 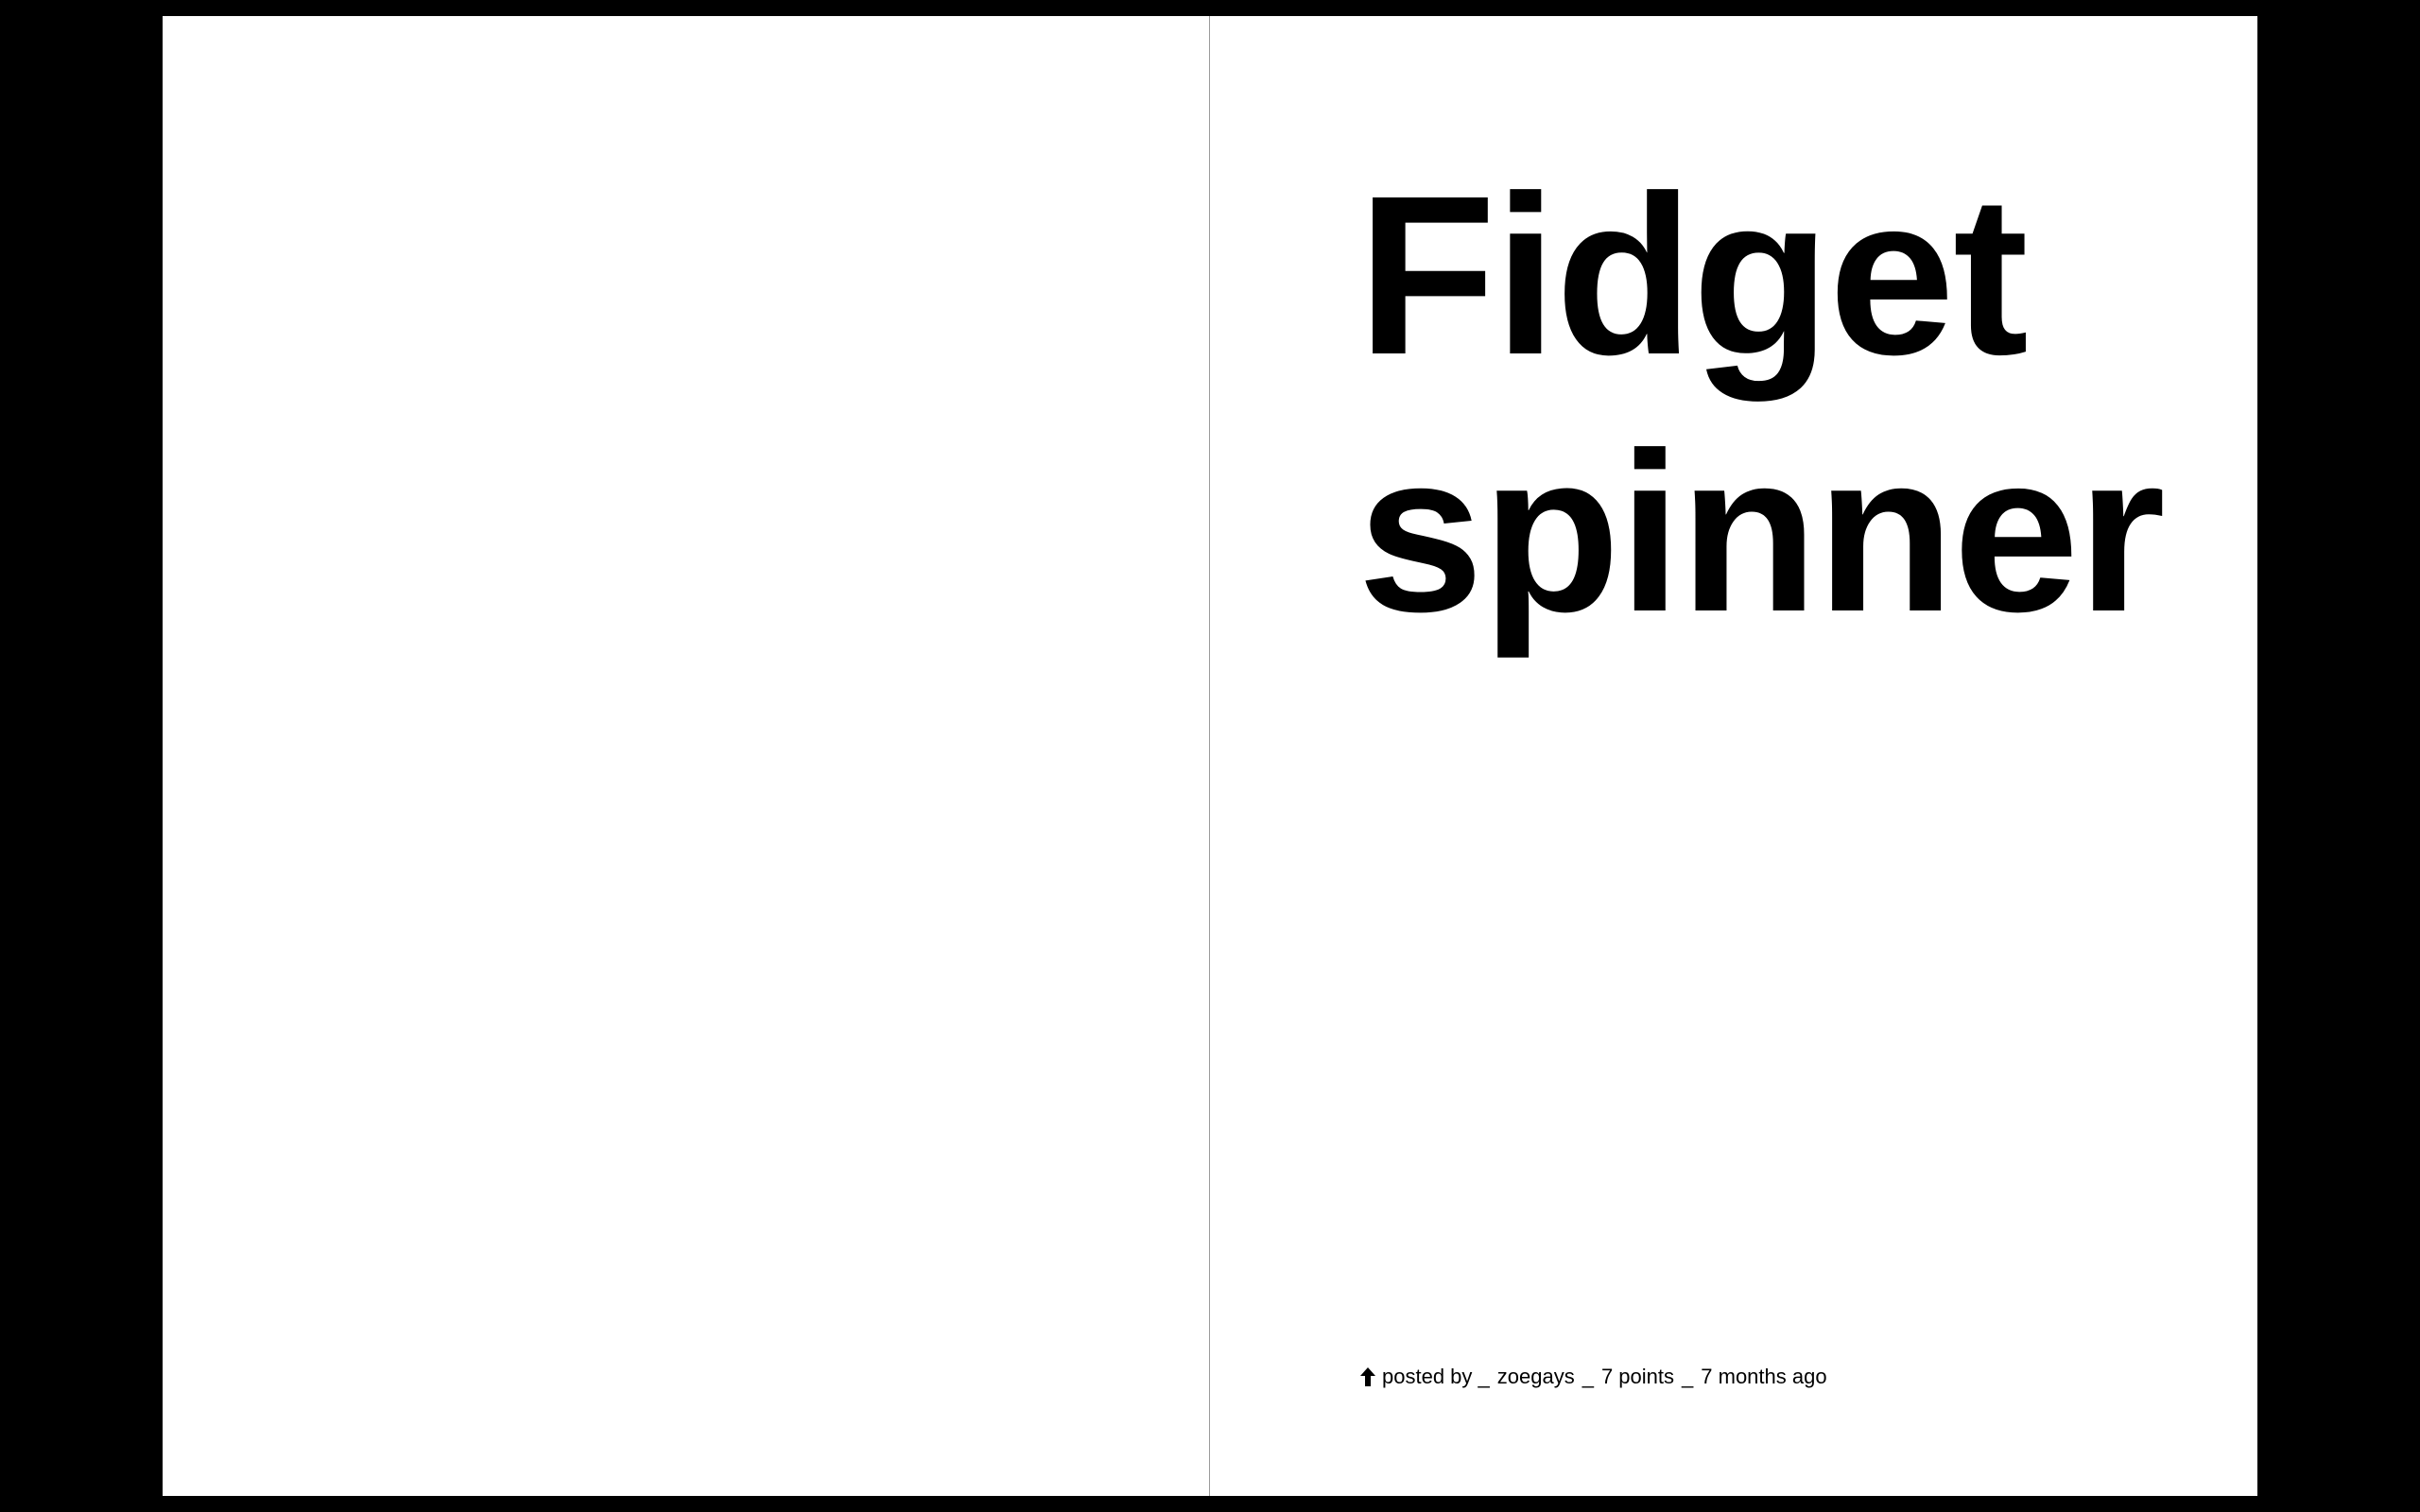 What do you see at coordinates (1693, 275) in the screenshot?
I see `post-title-line-1: Fidget` at bounding box center [1693, 275].